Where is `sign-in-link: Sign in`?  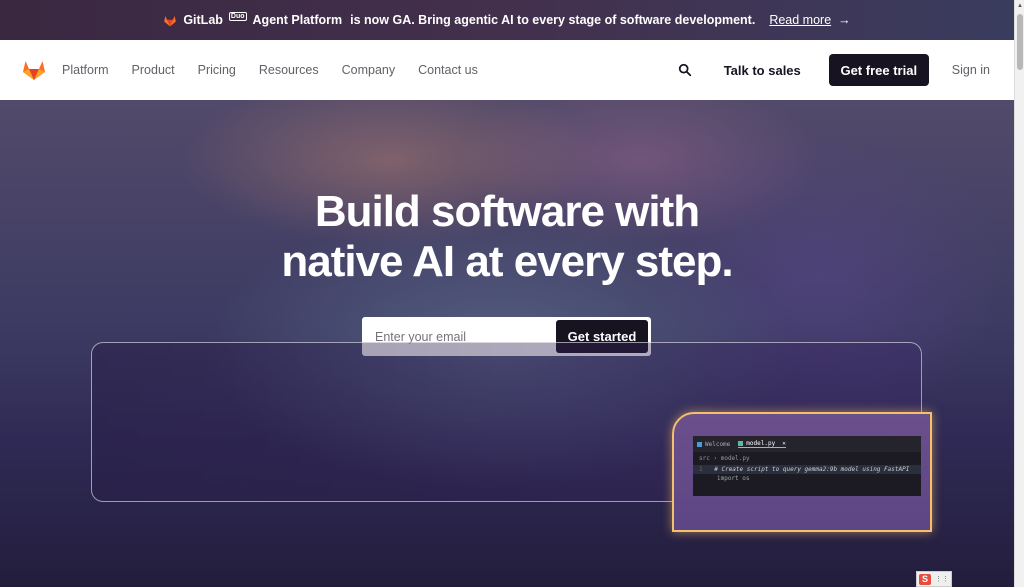
sign-in-link: Sign in is located at coordinates (971, 70).